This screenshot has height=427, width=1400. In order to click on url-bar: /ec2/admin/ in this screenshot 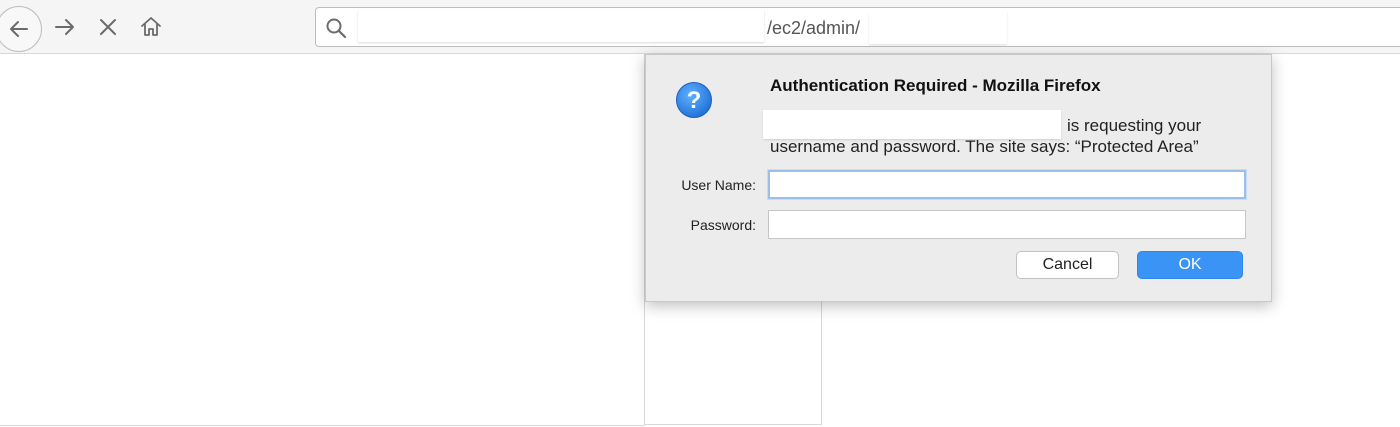, I will do `click(857, 27)`.